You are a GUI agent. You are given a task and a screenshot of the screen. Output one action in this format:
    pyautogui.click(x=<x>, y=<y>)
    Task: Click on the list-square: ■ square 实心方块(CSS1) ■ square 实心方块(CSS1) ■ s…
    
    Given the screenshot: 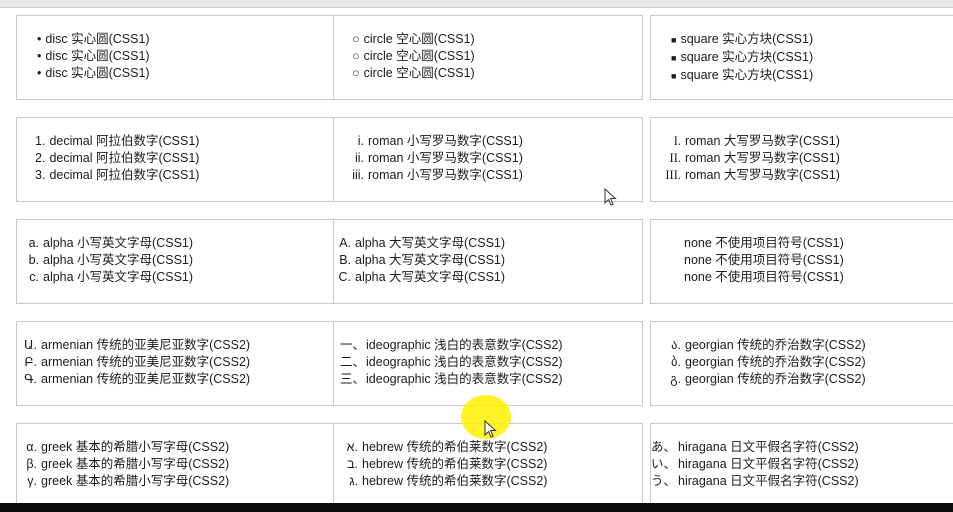 What is the action you would take?
    pyautogui.click(x=802, y=58)
    